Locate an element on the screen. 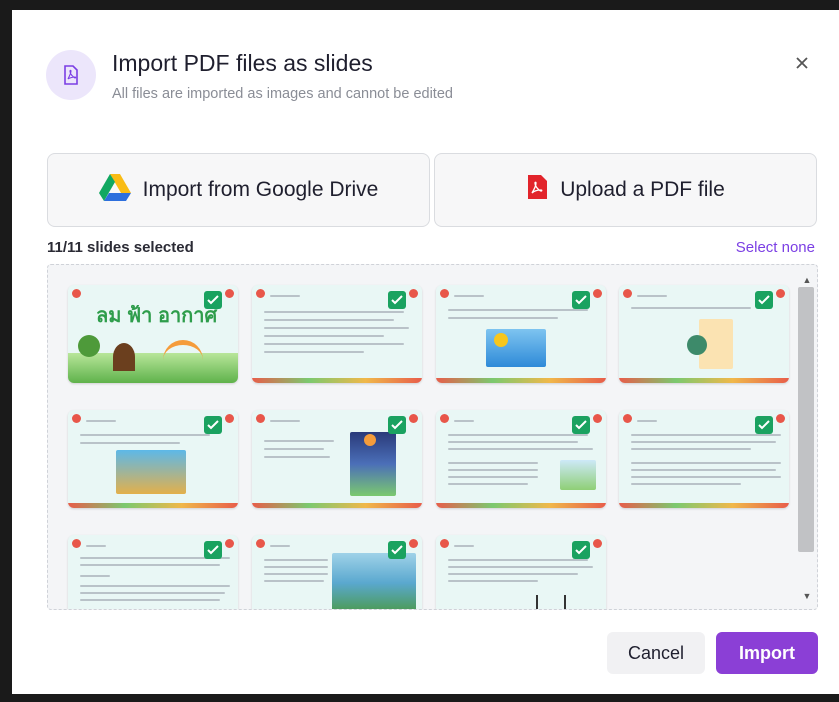 The image size is (839, 702). scroll-down-arrow: ▼ is located at coordinates (807, 596).